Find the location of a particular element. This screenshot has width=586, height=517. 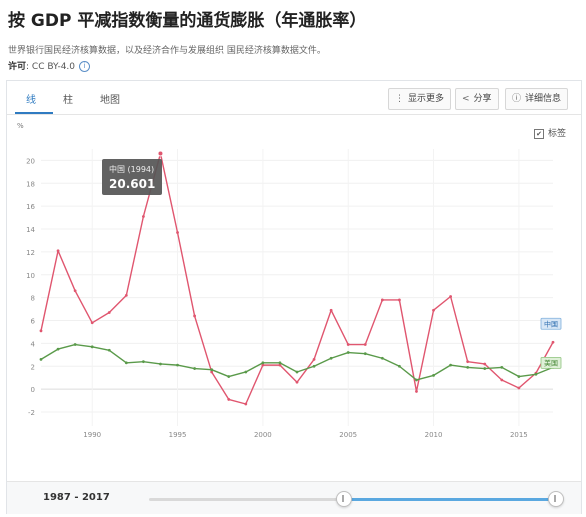

tooltip-label: 中国 (1994) is located at coordinates (131, 169).